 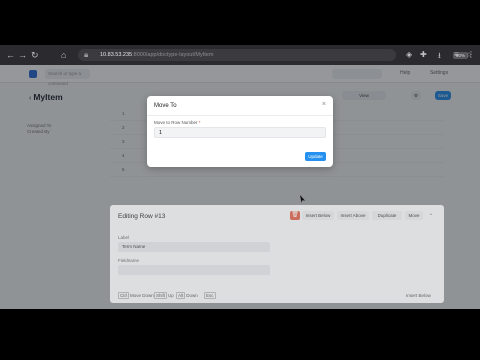 I want to click on delete-row-button: 🗑, so click(x=295, y=215).